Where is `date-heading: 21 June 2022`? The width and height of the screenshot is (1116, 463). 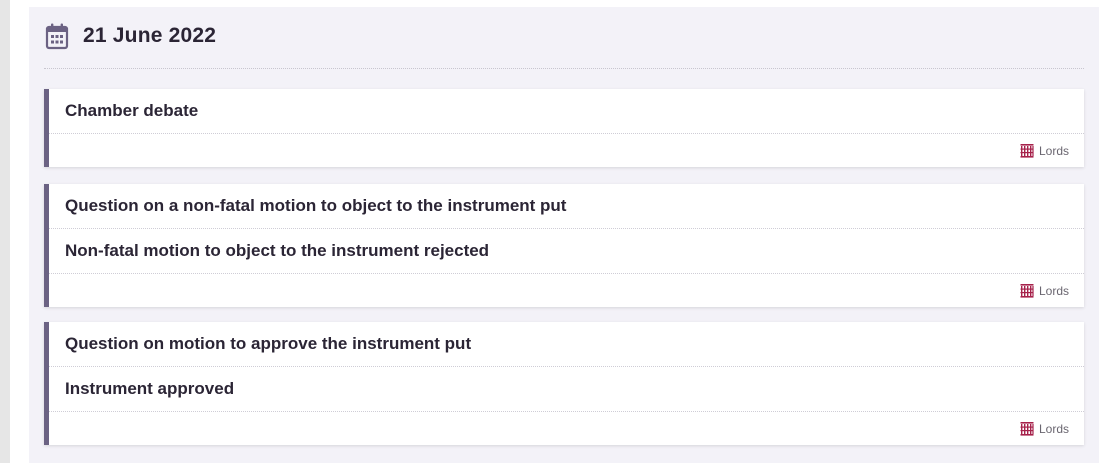 date-heading: 21 June 2022 is located at coordinates (130, 36).